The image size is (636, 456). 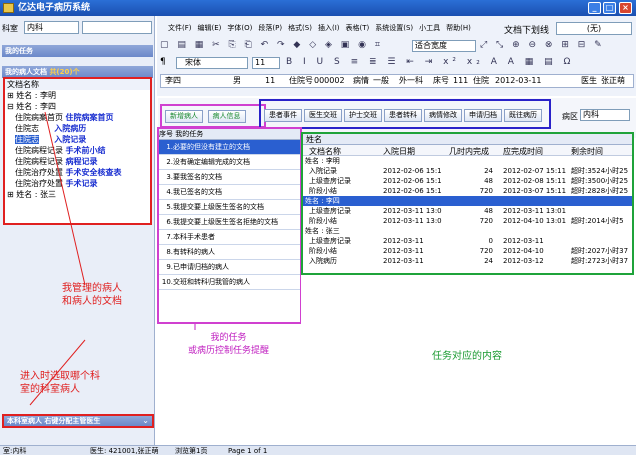 I want to click on add-patient-button: 新增病人, so click(x=184, y=116).